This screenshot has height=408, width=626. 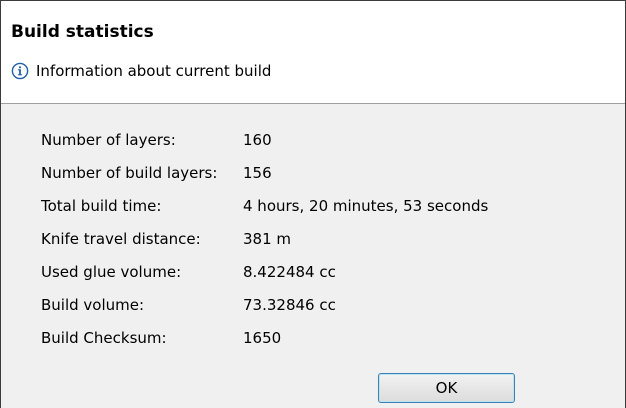 What do you see at coordinates (93, 304) in the screenshot?
I see `stat-label: Build volume:` at bounding box center [93, 304].